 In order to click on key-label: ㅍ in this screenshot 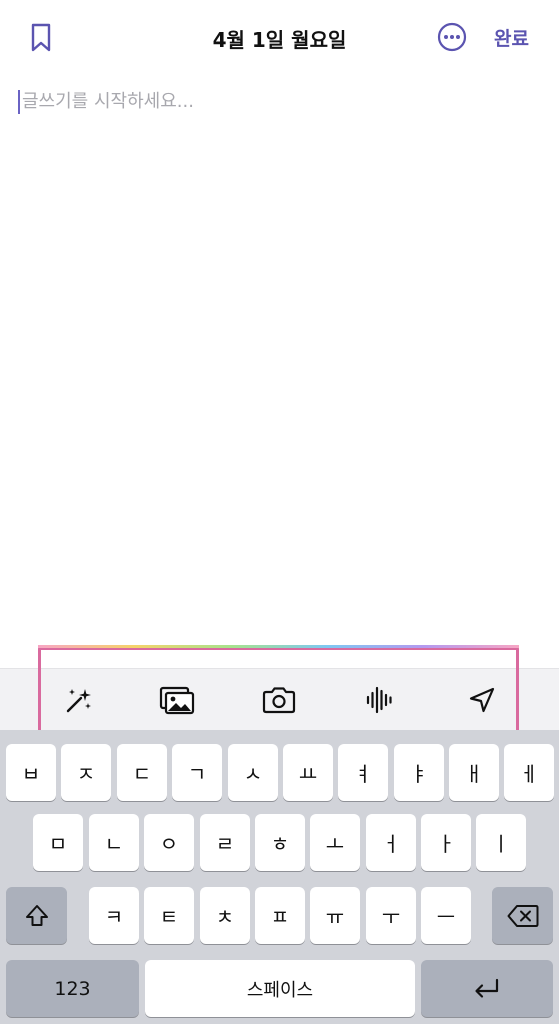, I will do `click(280, 917)`.